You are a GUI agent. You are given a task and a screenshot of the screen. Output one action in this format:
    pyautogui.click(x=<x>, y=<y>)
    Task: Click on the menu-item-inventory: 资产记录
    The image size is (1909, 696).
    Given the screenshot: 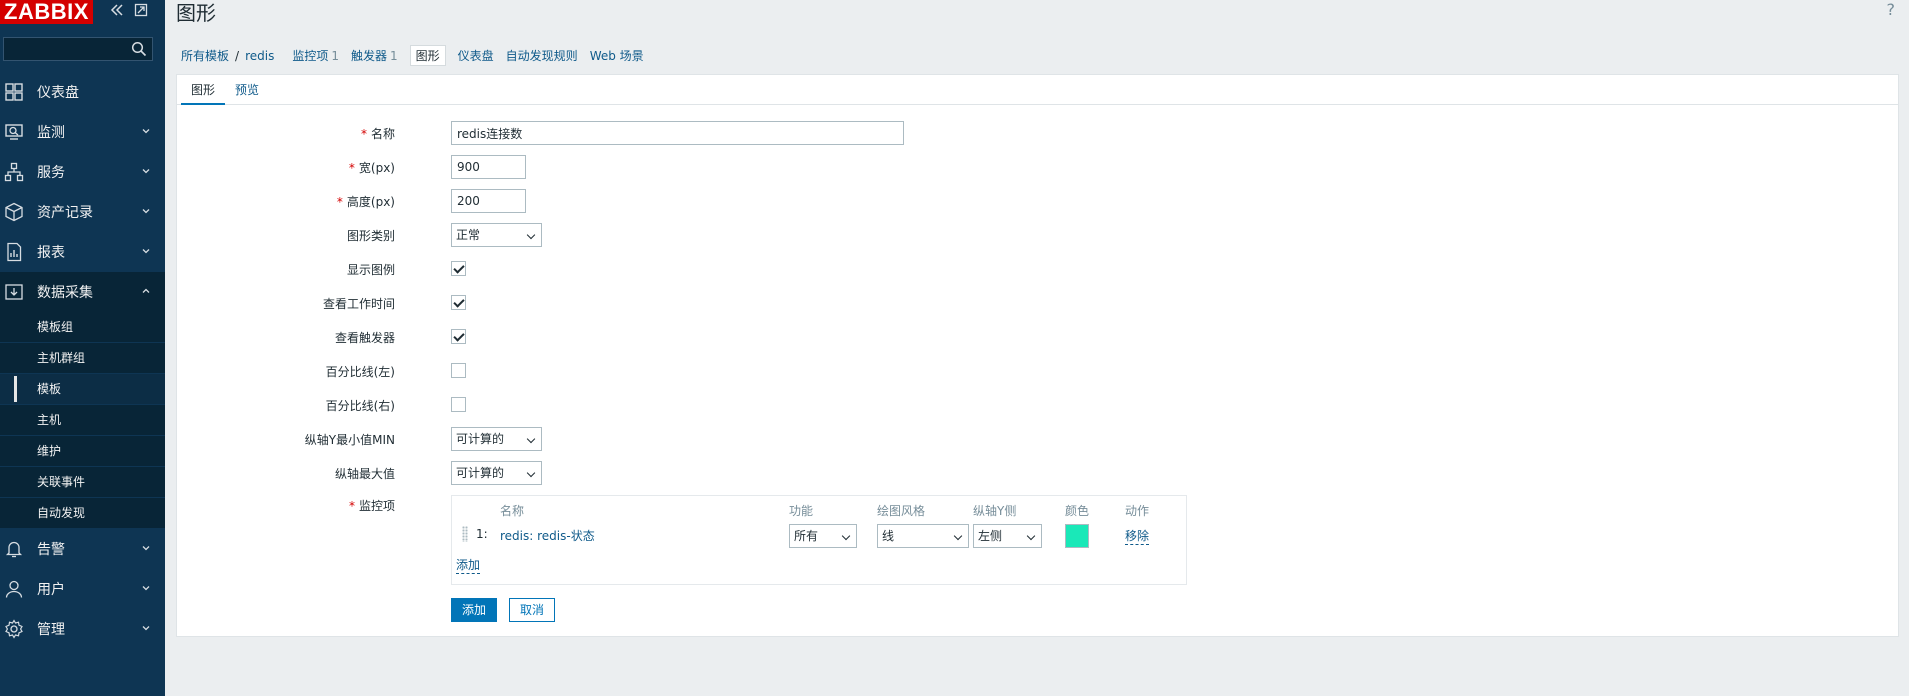 What is the action you would take?
    pyautogui.click(x=82, y=212)
    